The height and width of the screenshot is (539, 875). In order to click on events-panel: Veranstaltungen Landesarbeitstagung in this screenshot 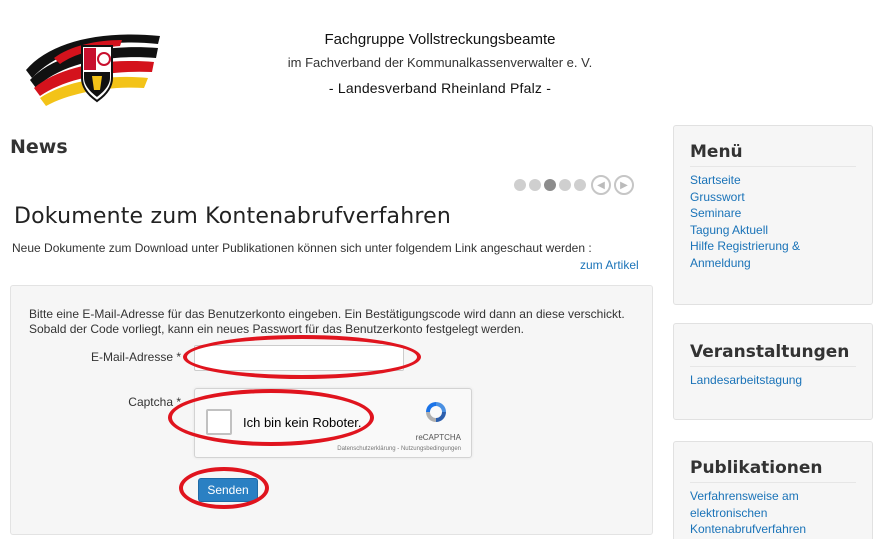, I will do `click(773, 371)`.